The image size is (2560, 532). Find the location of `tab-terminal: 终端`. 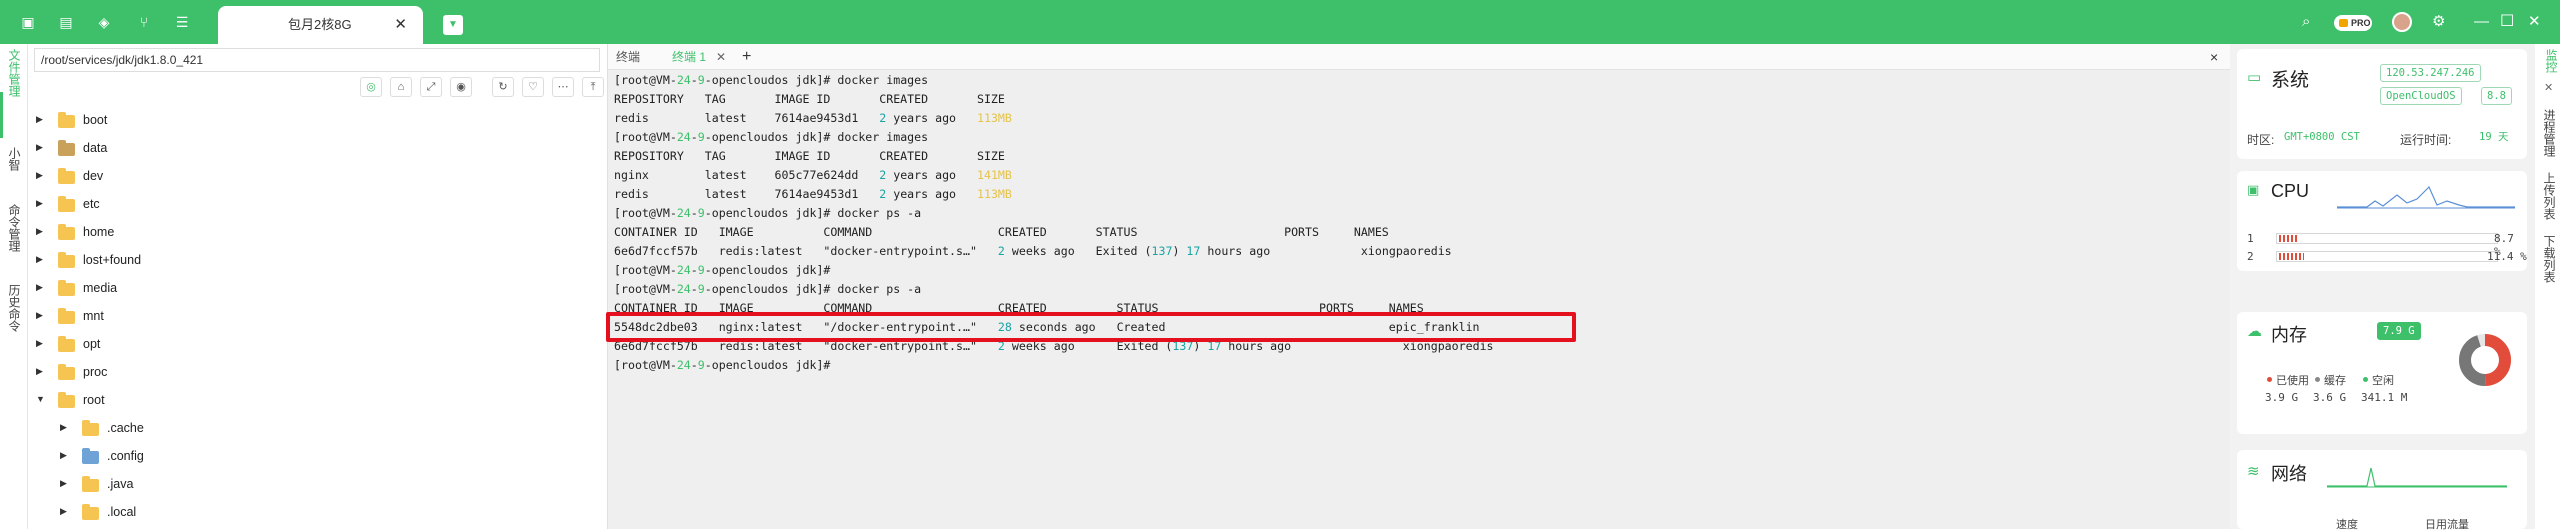

tab-terminal: 终端 is located at coordinates (628, 57).